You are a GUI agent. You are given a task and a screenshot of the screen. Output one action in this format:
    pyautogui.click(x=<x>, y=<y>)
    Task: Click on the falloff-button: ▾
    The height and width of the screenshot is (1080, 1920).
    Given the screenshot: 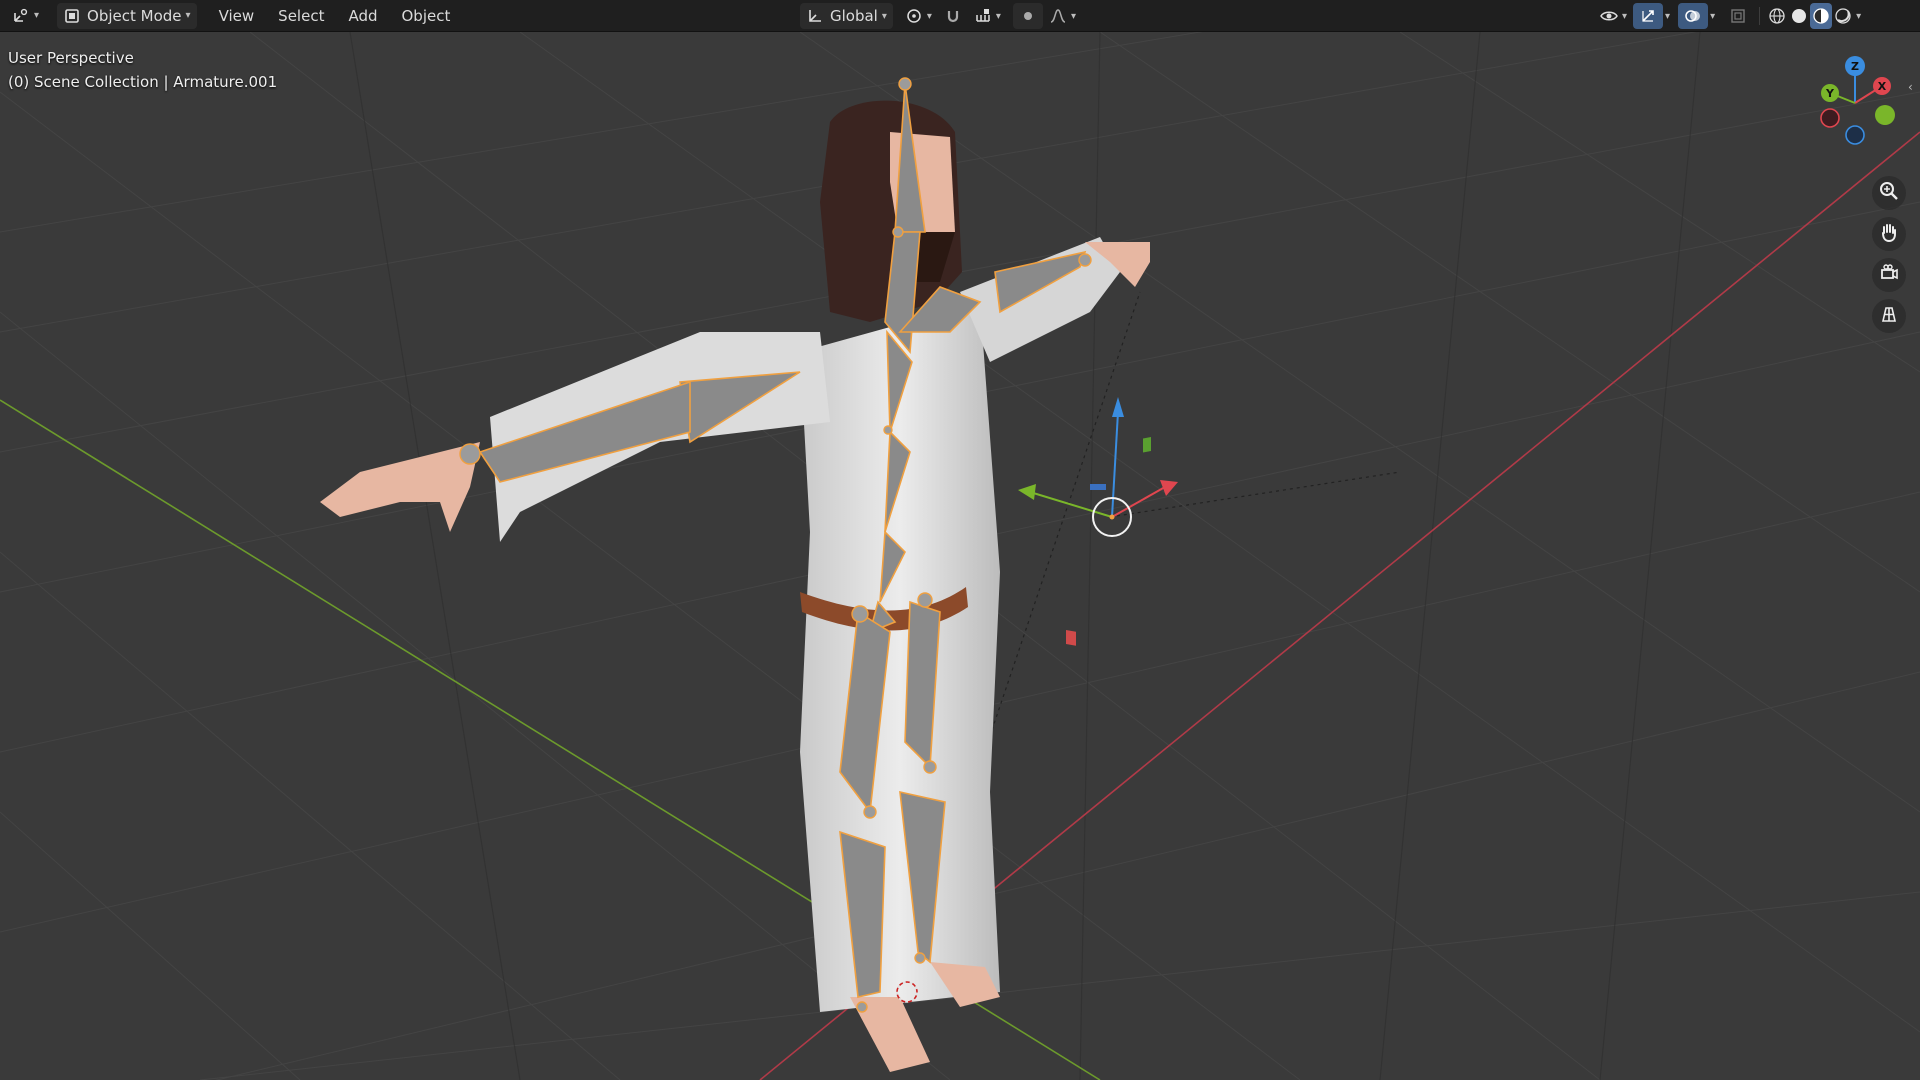 What is the action you would take?
    pyautogui.click(x=1062, y=16)
    